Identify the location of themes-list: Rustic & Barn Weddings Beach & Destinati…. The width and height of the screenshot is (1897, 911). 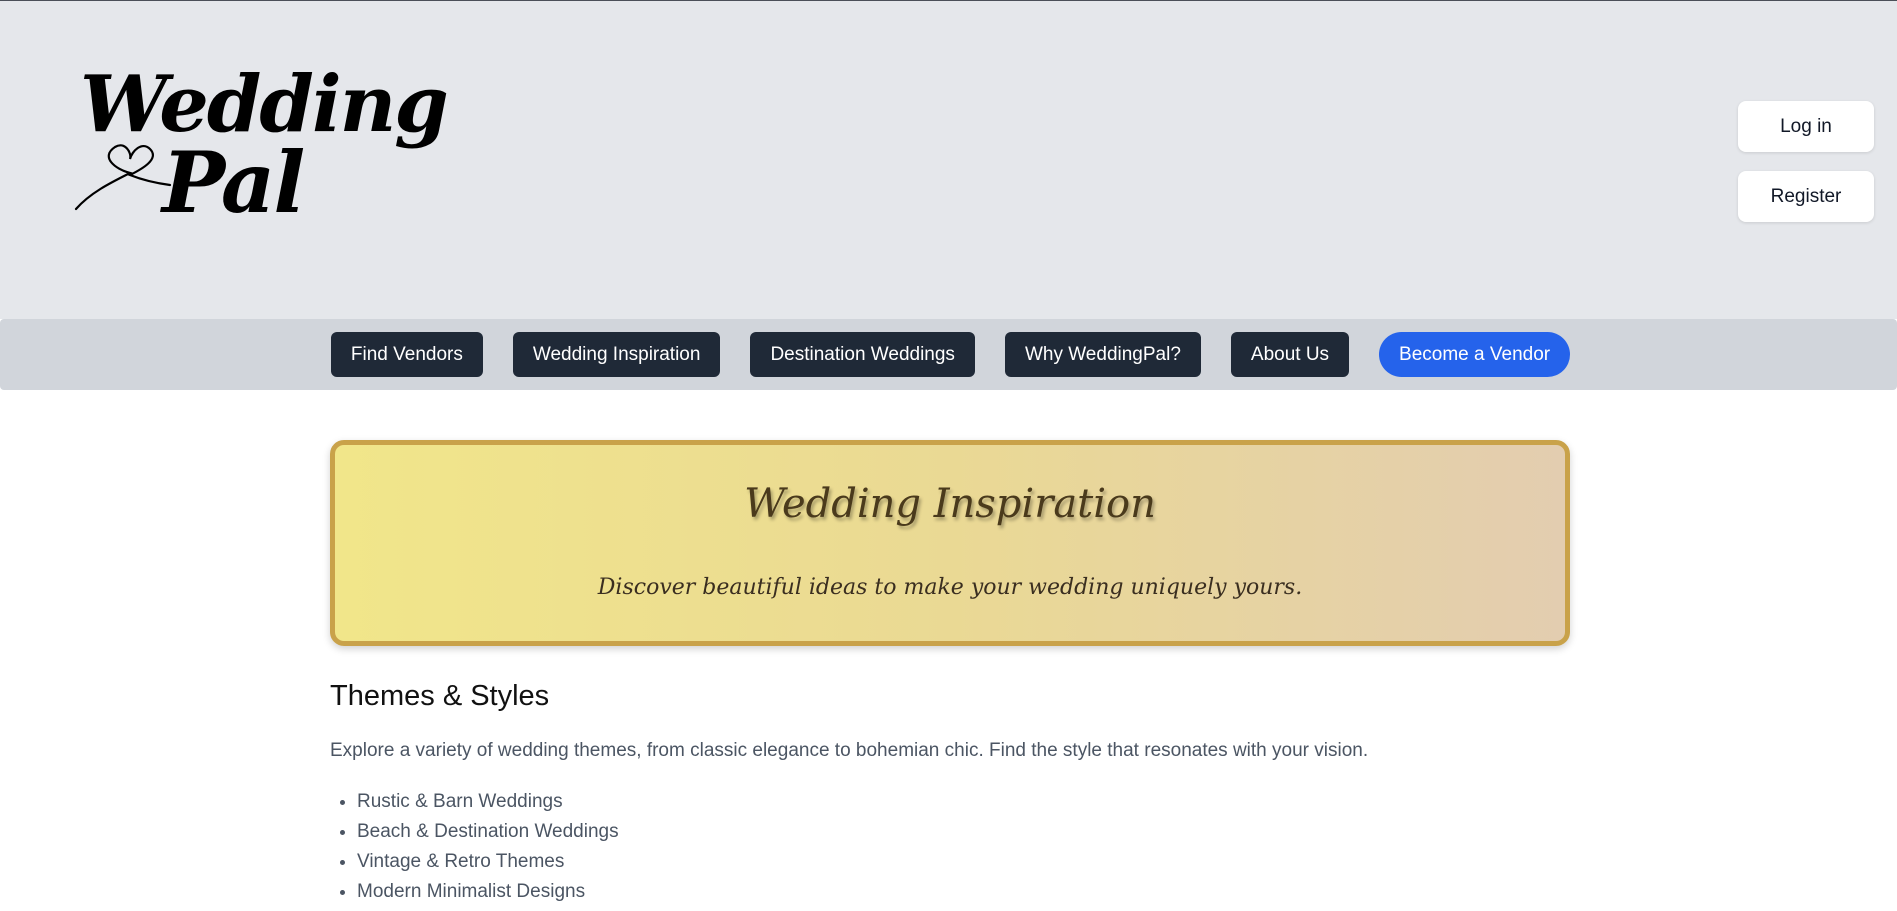
(950, 847).